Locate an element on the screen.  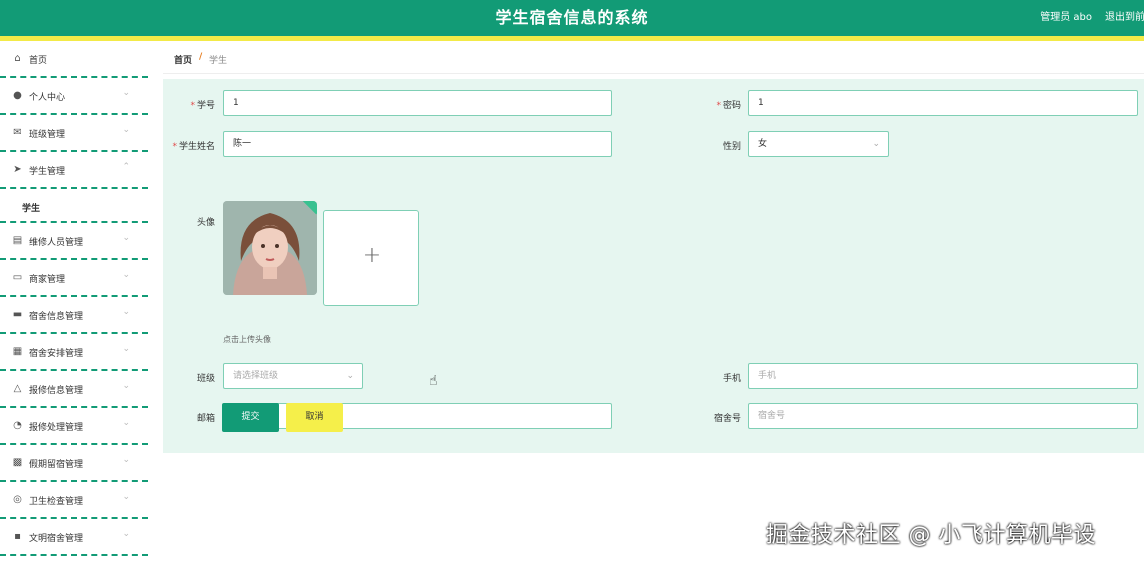
sidebar-item-label: 个人中心 is located at coordinates (47, 98).